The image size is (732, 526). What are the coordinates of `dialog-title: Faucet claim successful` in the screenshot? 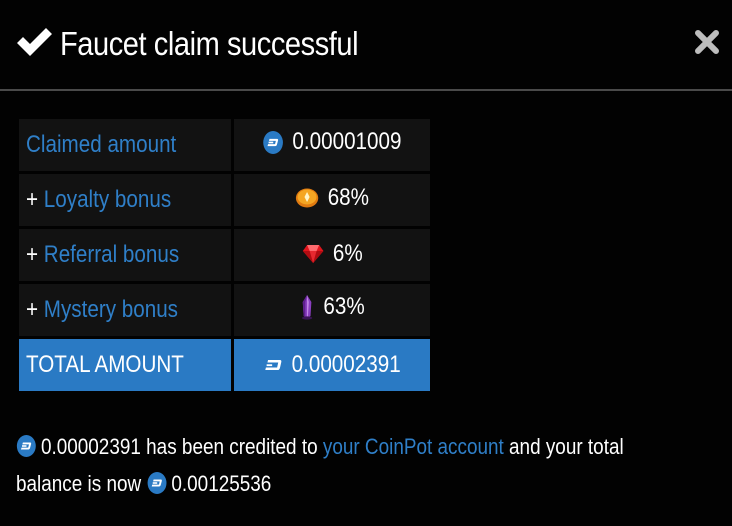 It's located at (209, 43).